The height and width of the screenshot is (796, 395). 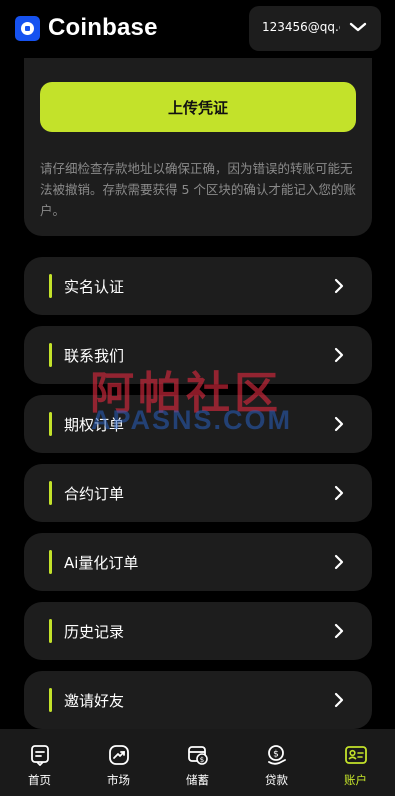 I want to click on menu-item-label: 合约订单, so click(x=94, y=494).